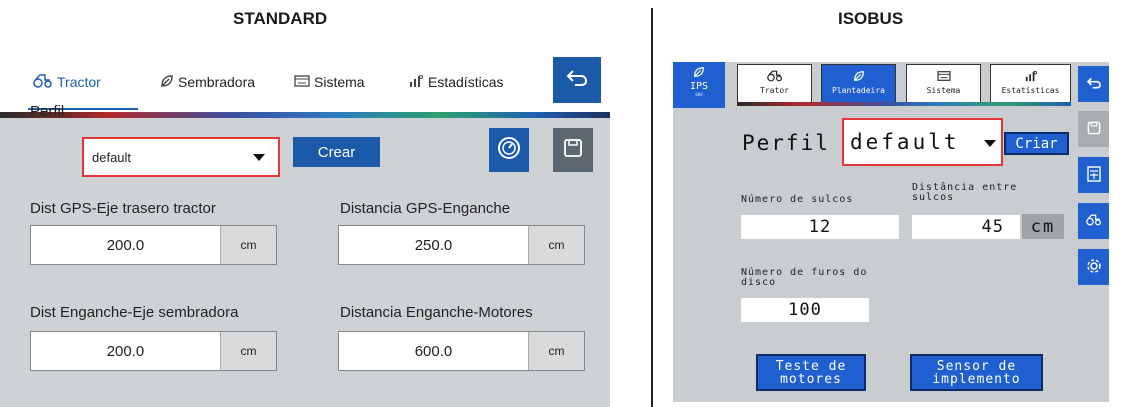 The width and height of the screenshot is (1124, 407). Describe the element at coordinates (1030, 90) in the screenshot. I see `tab-label: Estatísticas` at that location.